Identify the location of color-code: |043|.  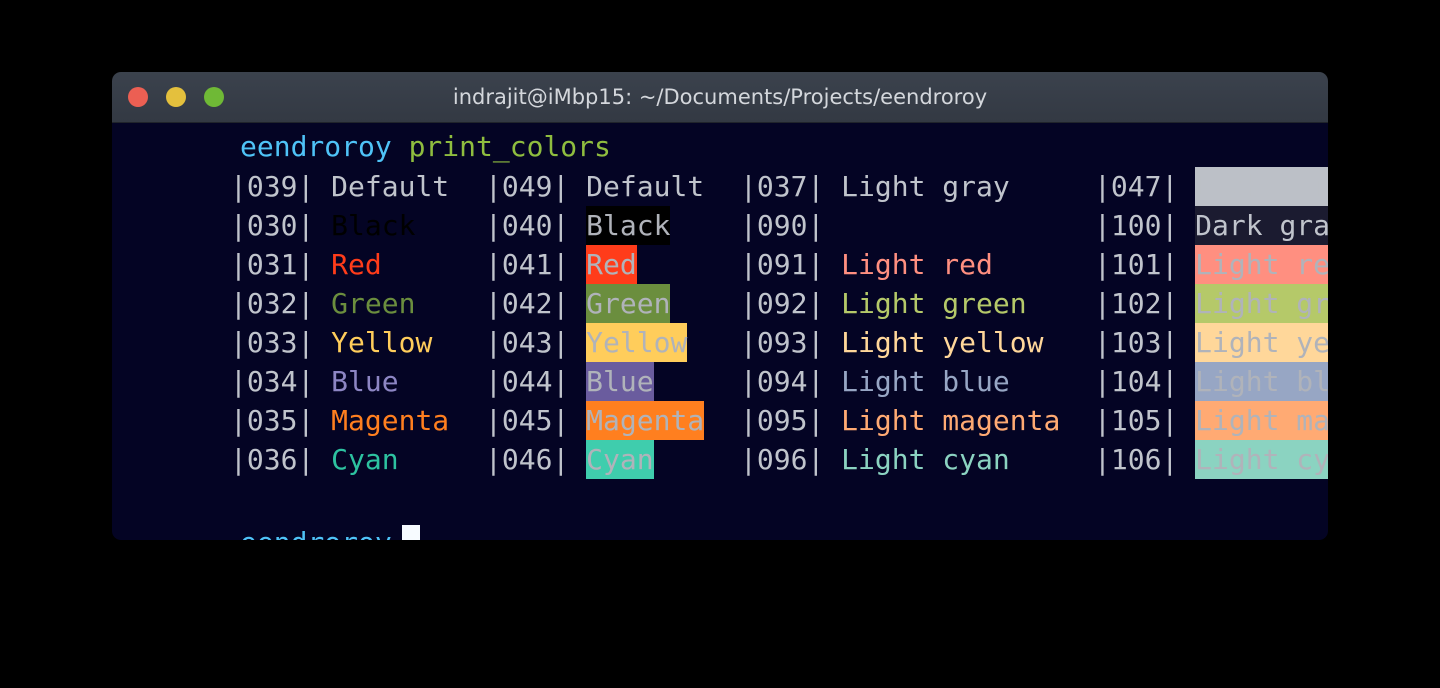
(527, 342).